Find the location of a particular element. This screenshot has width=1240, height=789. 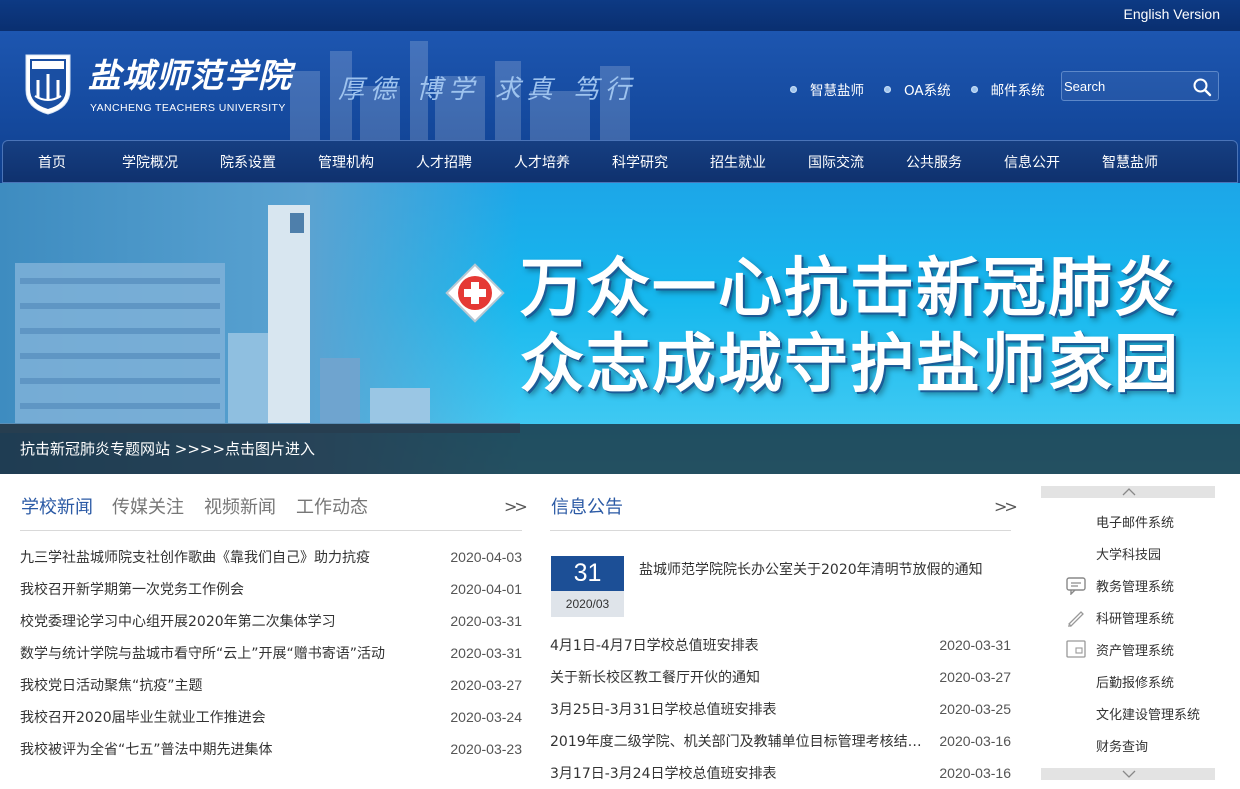

nav-item-about: 学院概况 is located at coordinates (150, 161).